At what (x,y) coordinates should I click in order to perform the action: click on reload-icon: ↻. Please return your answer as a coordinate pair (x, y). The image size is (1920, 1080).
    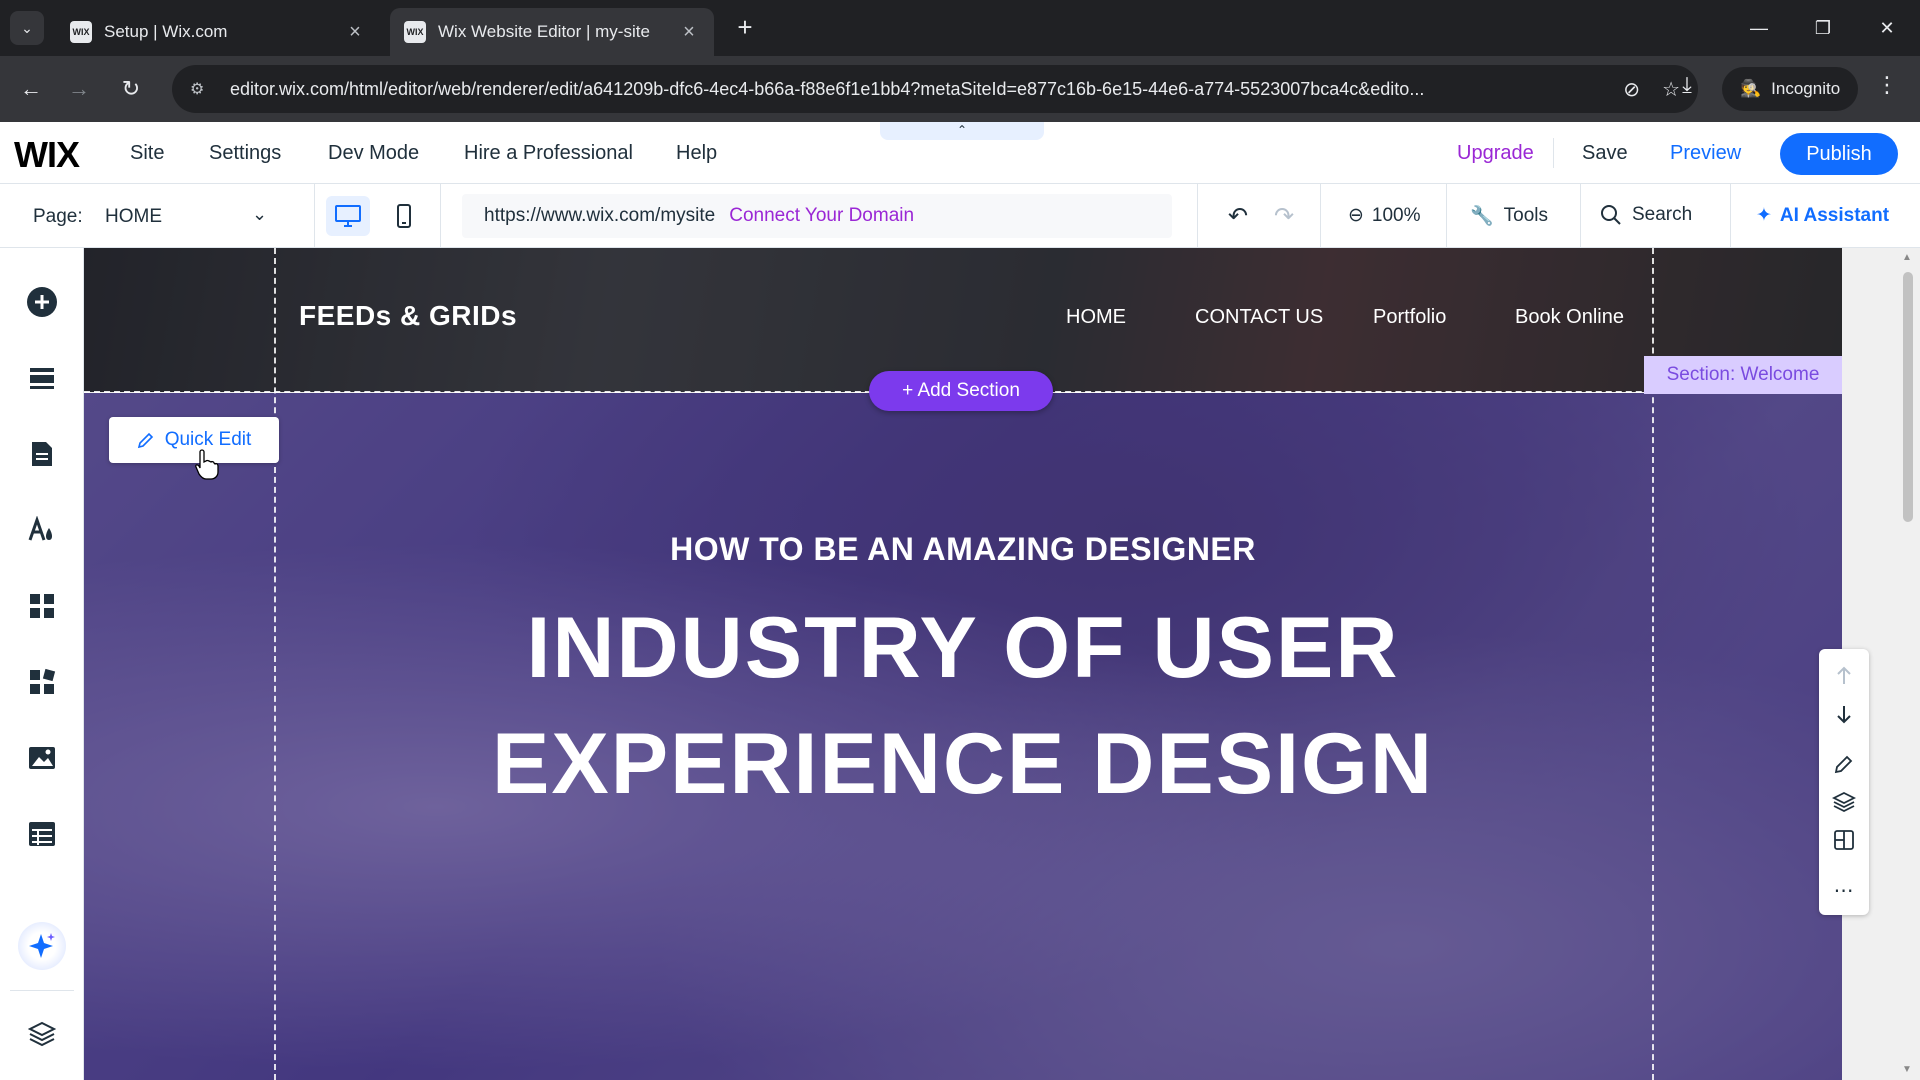
    Looking at the image, I should click on (131, 89).